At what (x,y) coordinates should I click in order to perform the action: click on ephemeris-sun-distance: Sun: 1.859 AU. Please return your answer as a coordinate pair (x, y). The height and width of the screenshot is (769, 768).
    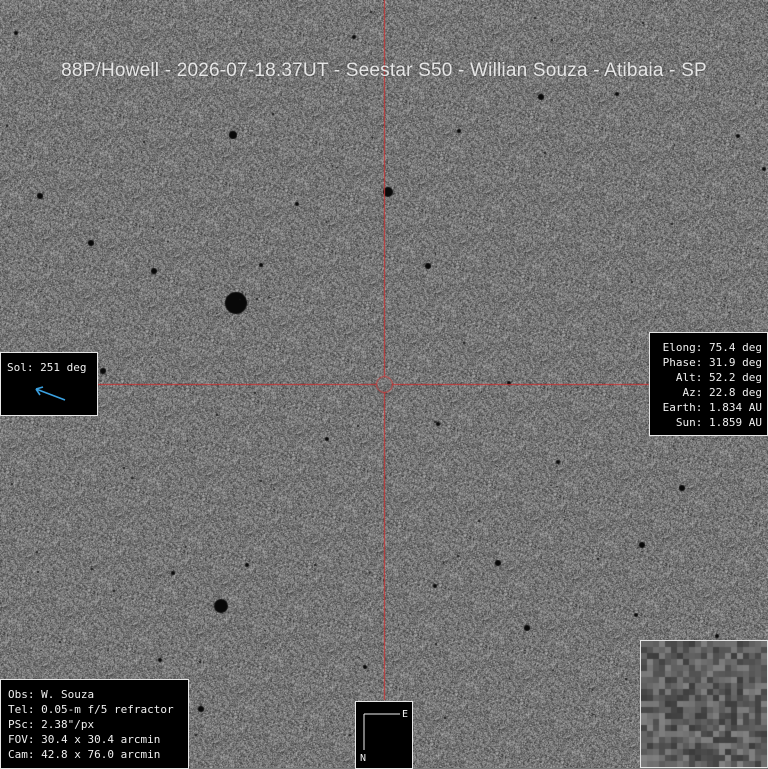
    Looking at the image, I should click on (712, 422).